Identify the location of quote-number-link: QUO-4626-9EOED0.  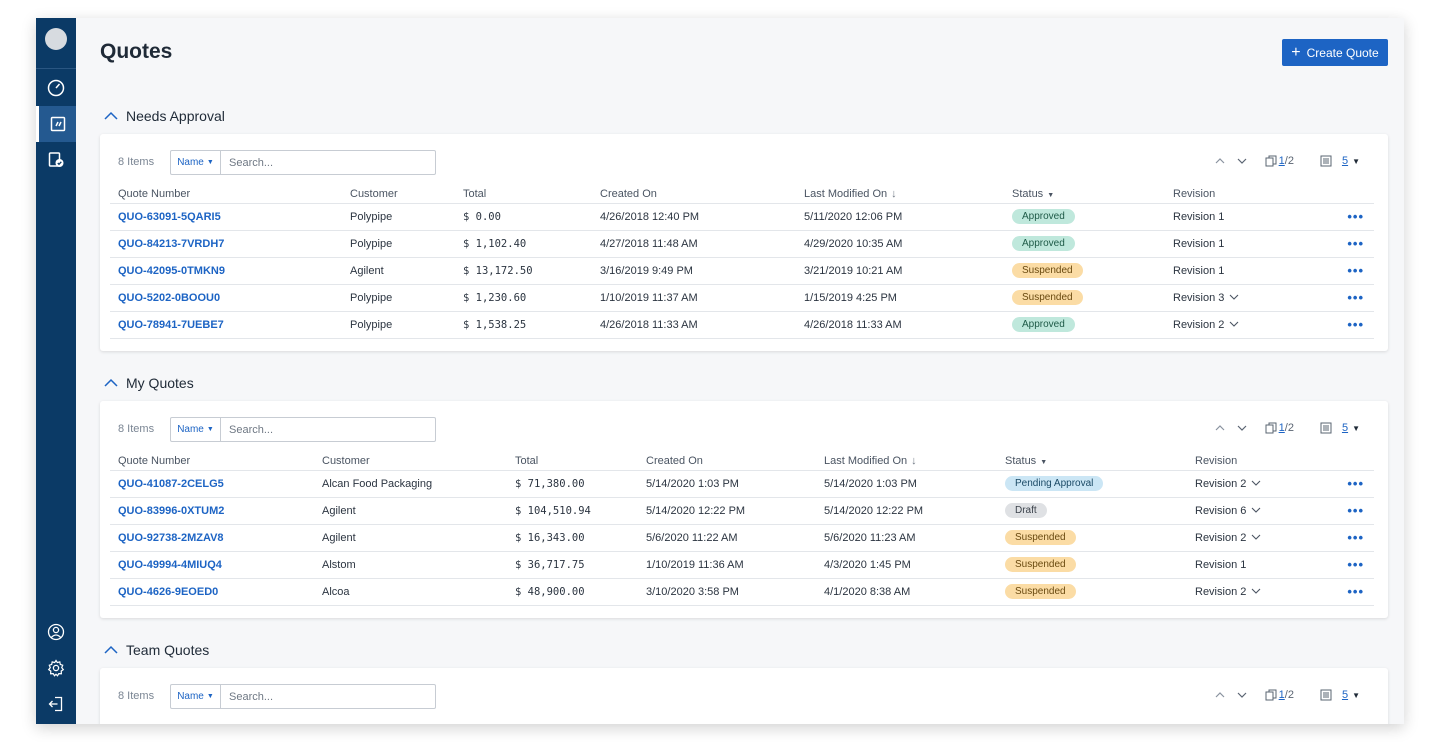
(212, 592).